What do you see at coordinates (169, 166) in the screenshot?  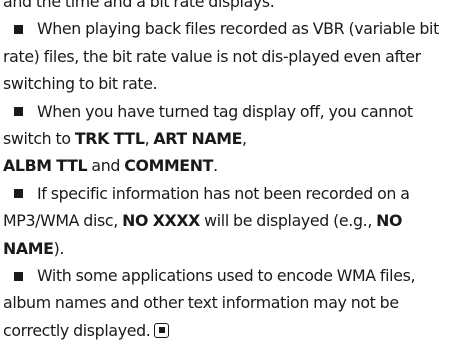 I see `display-mode-term: COMMENT` at bounding box center [169, 166].